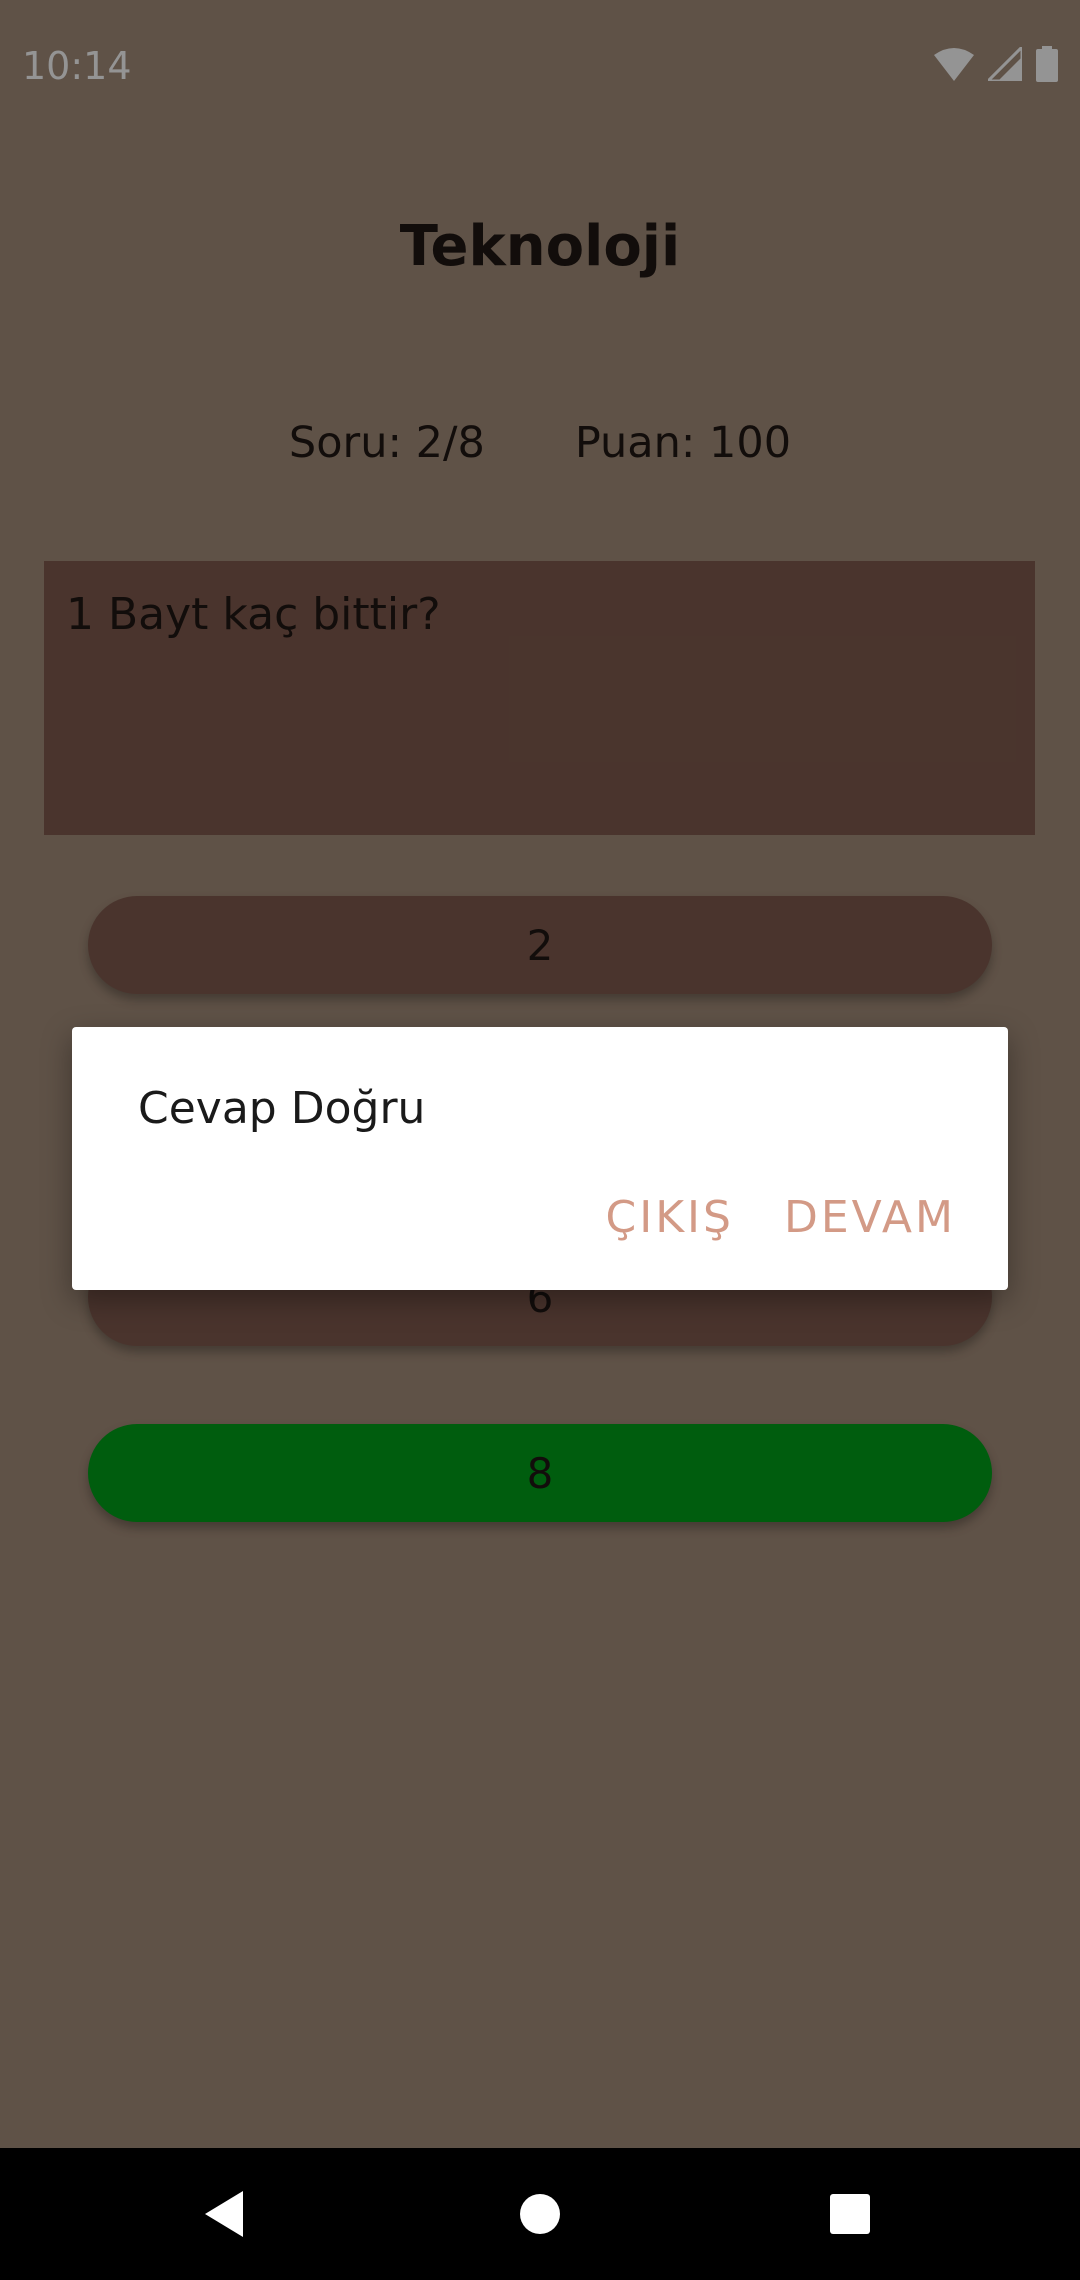 The width and height of the screenshot is (1080, 2280). I want to click on recents-icon, so click(850, 2214).